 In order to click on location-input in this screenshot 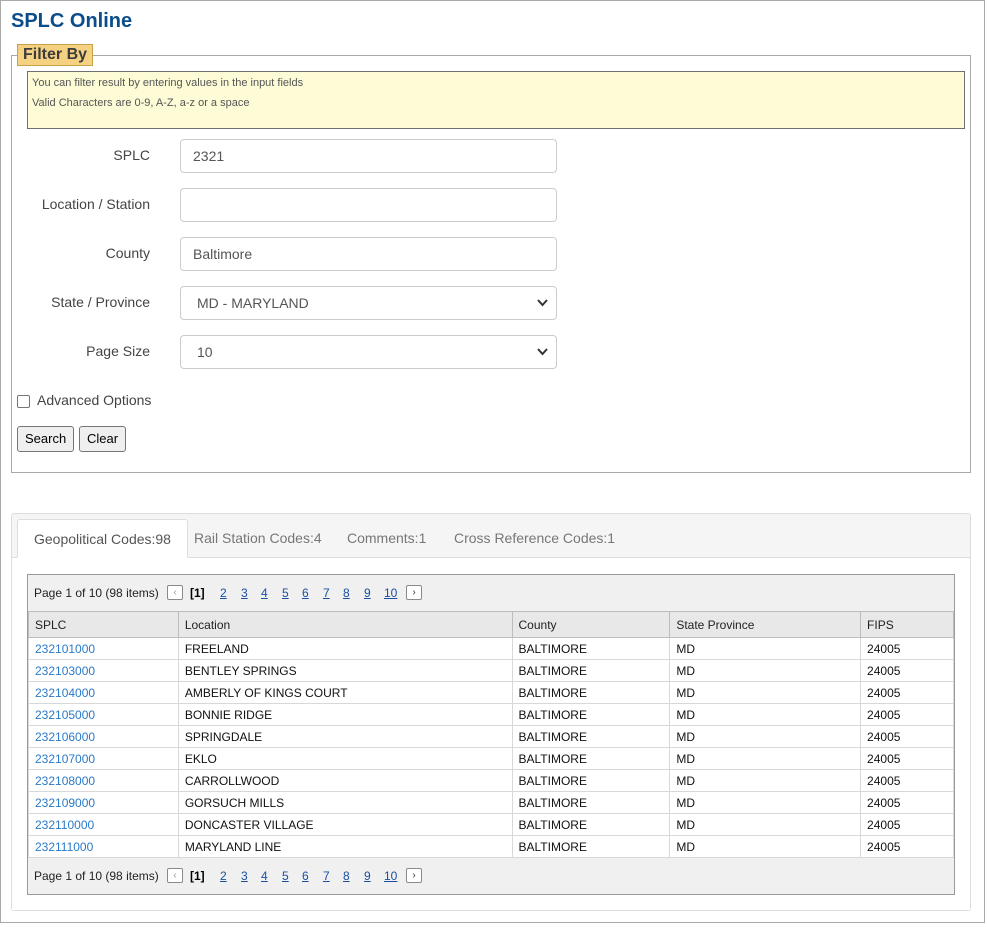, I will do `click(368, 205)`.